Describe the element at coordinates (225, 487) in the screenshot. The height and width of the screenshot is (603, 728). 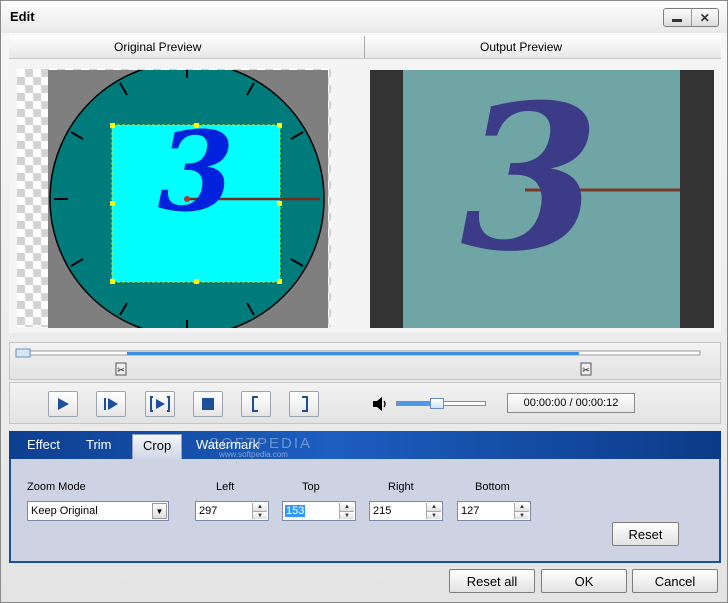
I see `left-label: Left` at that location.